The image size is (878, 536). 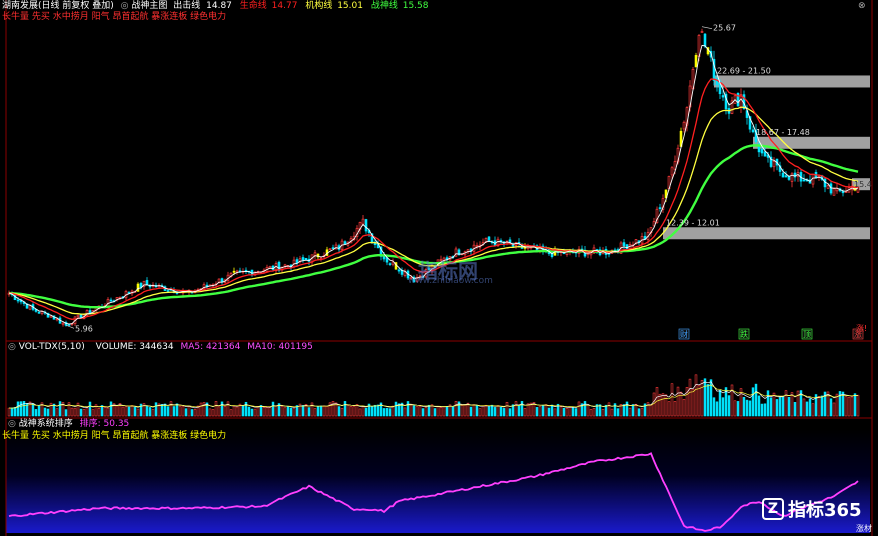 What do you see at coordinates (210, 347) in the screenshot?
I see `vol-ma5: MA5: 421364` at bounding box center [210, 347].